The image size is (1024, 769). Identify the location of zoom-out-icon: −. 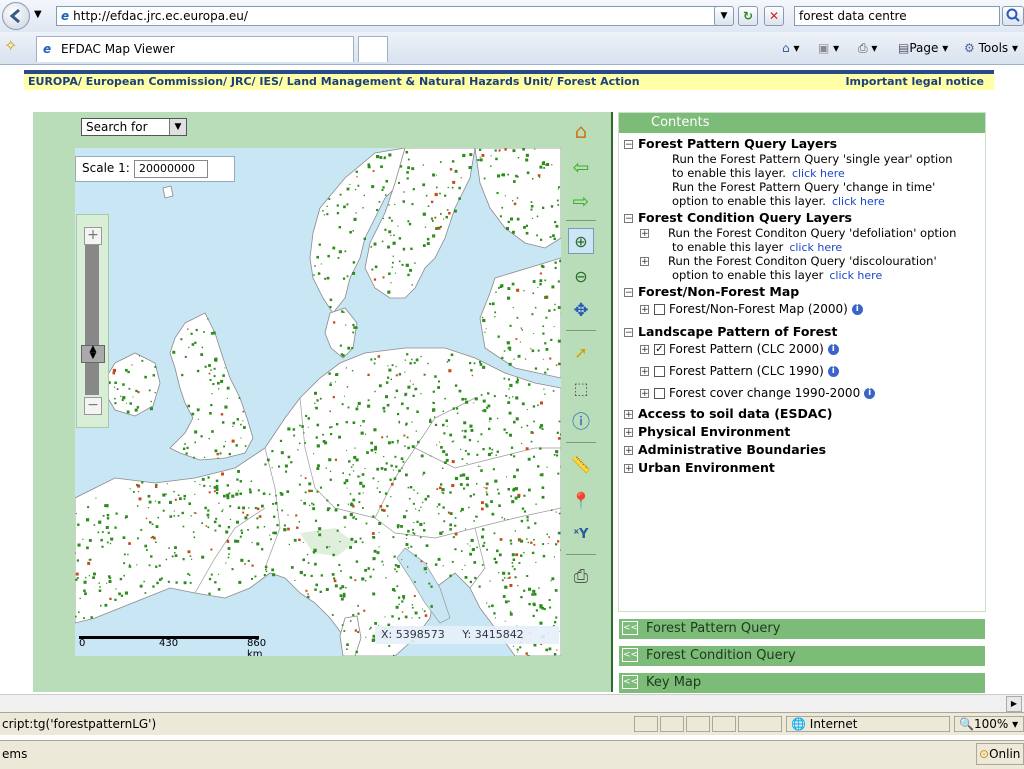
(93, 406).